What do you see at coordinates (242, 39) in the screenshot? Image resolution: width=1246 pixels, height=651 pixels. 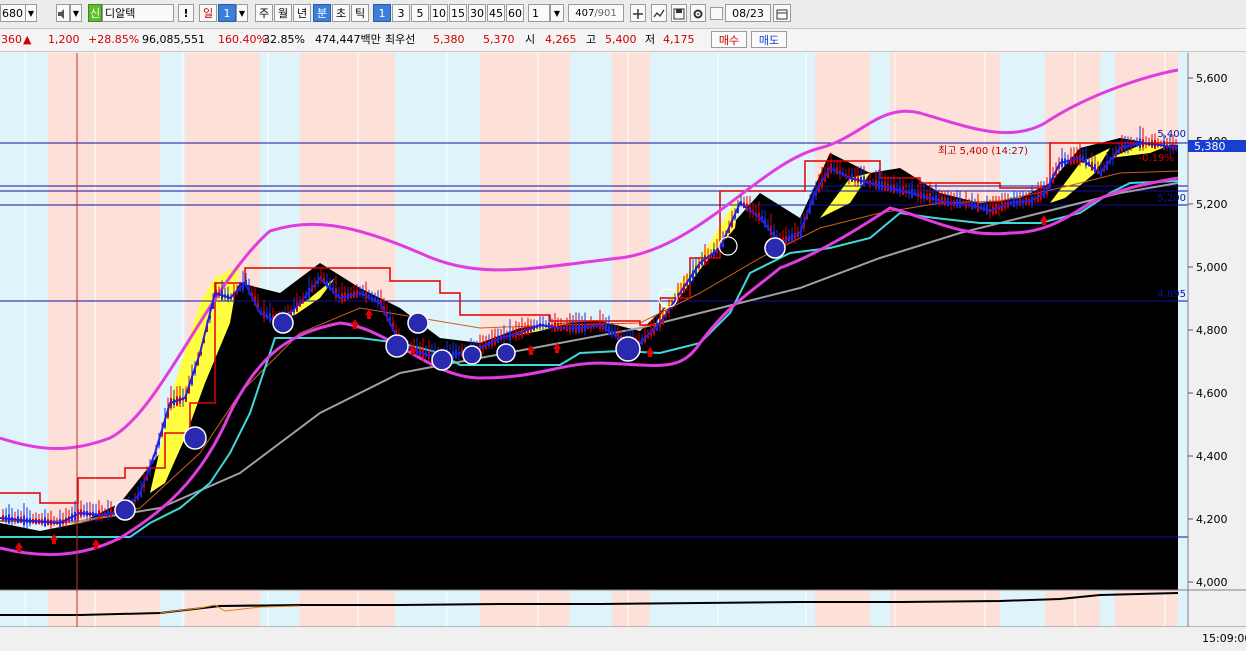 I see `volume-ratio: 160.40%` at bounding box center [242, 39].